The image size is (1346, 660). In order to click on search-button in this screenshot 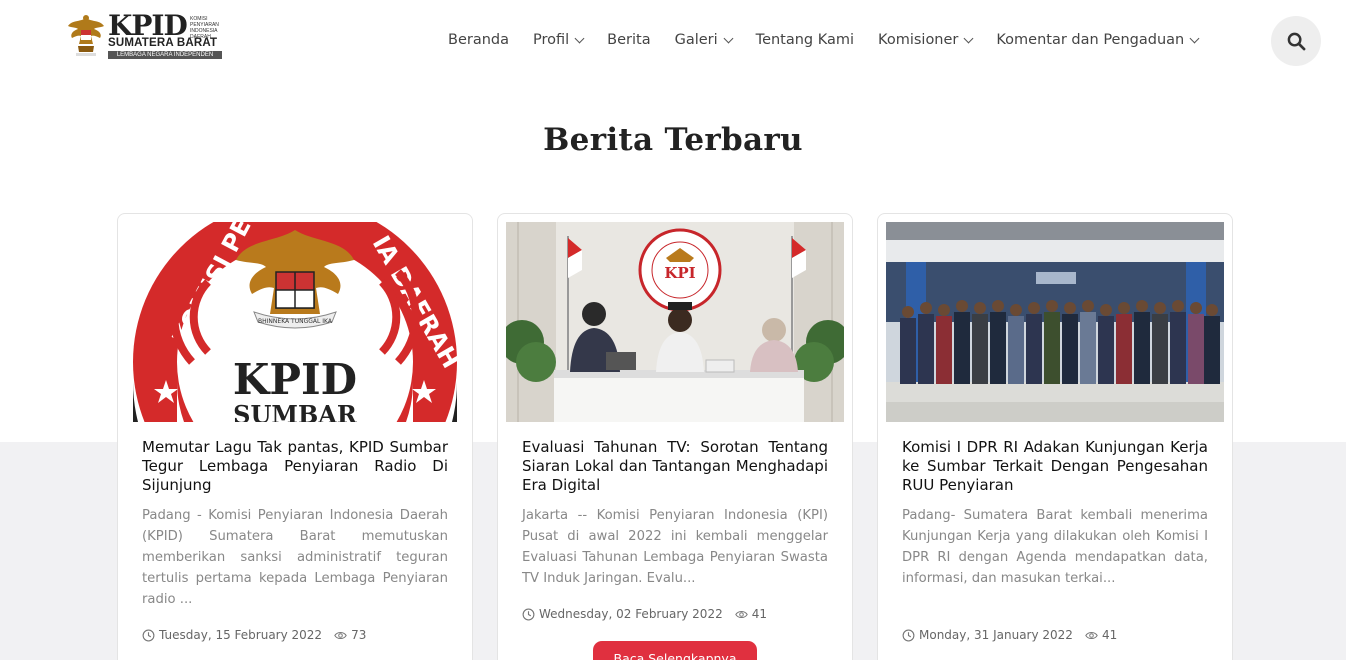, I will do `click(1296, 41)`.